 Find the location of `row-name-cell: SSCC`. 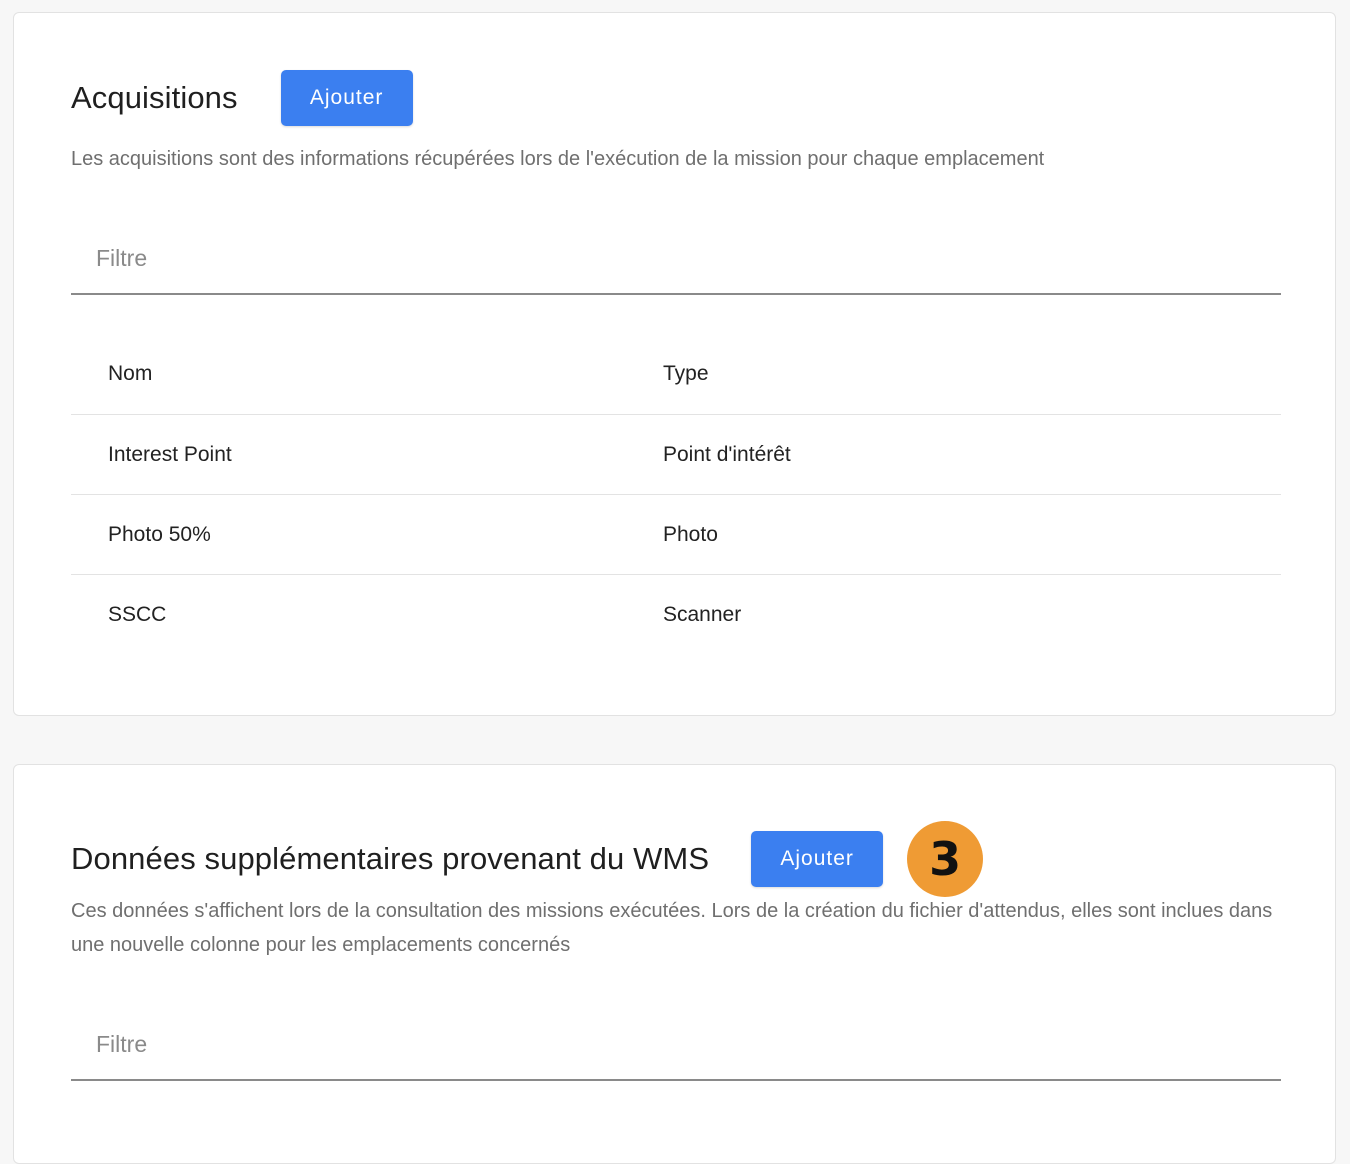

row-name-cell: SSCC is located at coordinates (137, 614).